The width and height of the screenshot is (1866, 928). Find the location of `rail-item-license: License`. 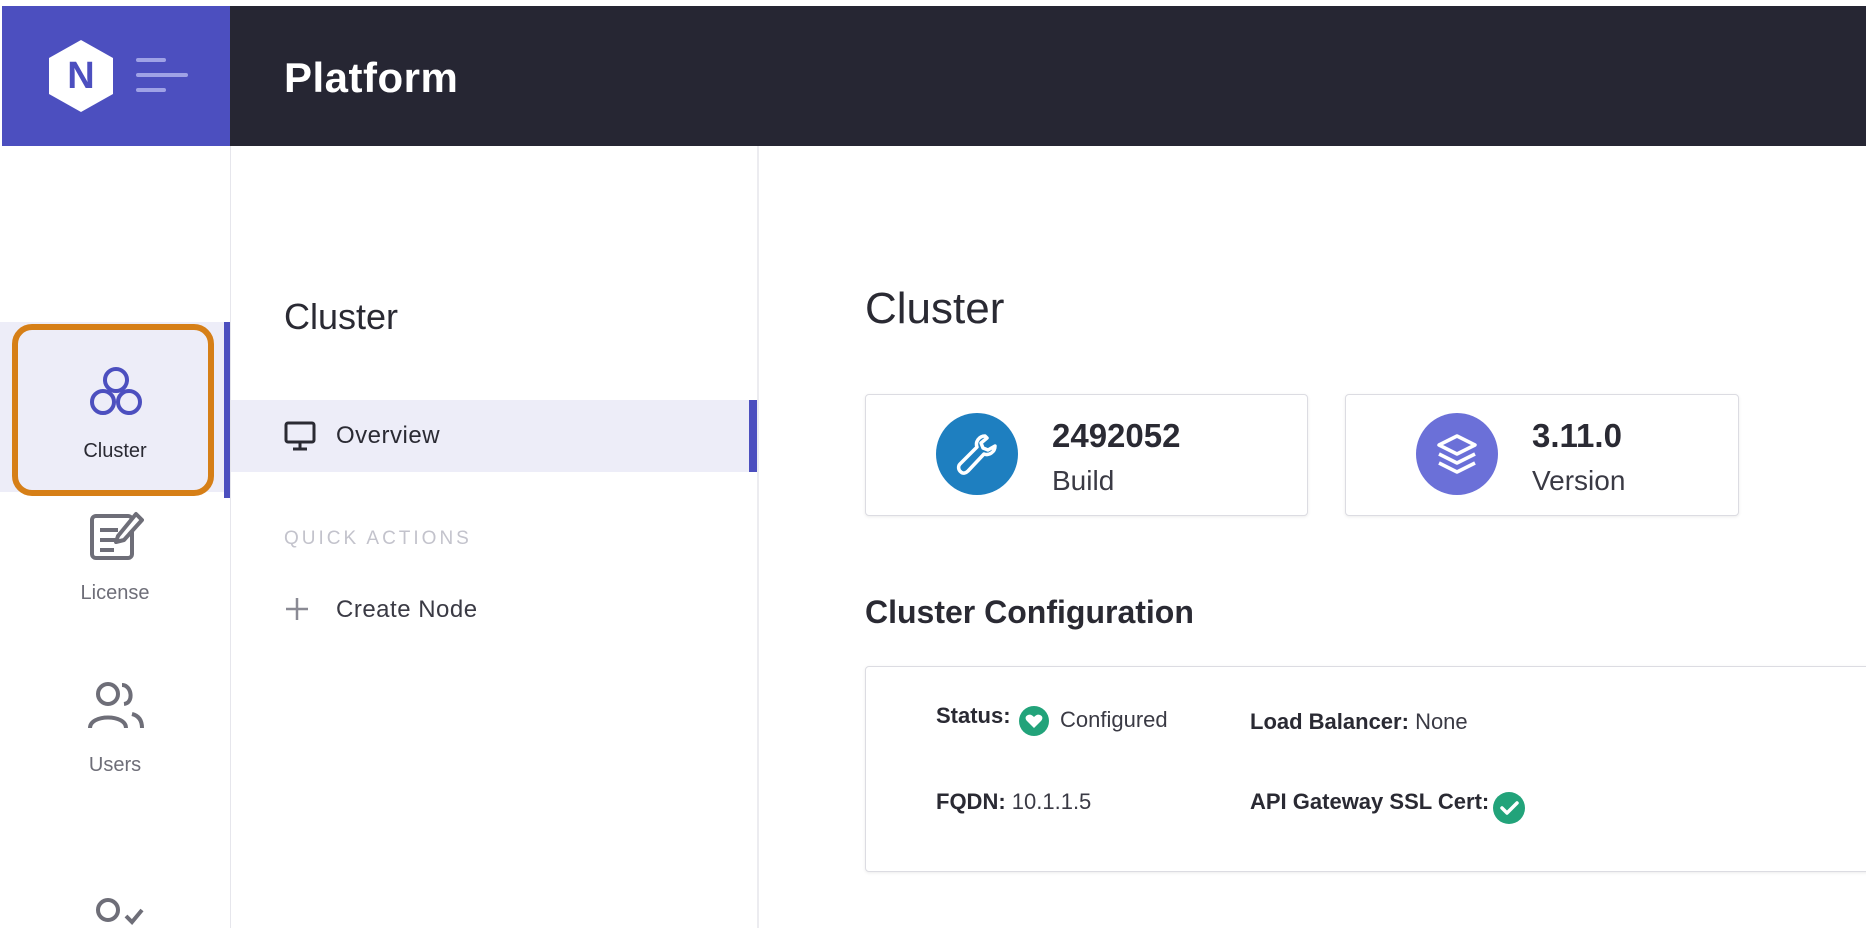

rail-item-license: License is located at coordinates (115, 577).